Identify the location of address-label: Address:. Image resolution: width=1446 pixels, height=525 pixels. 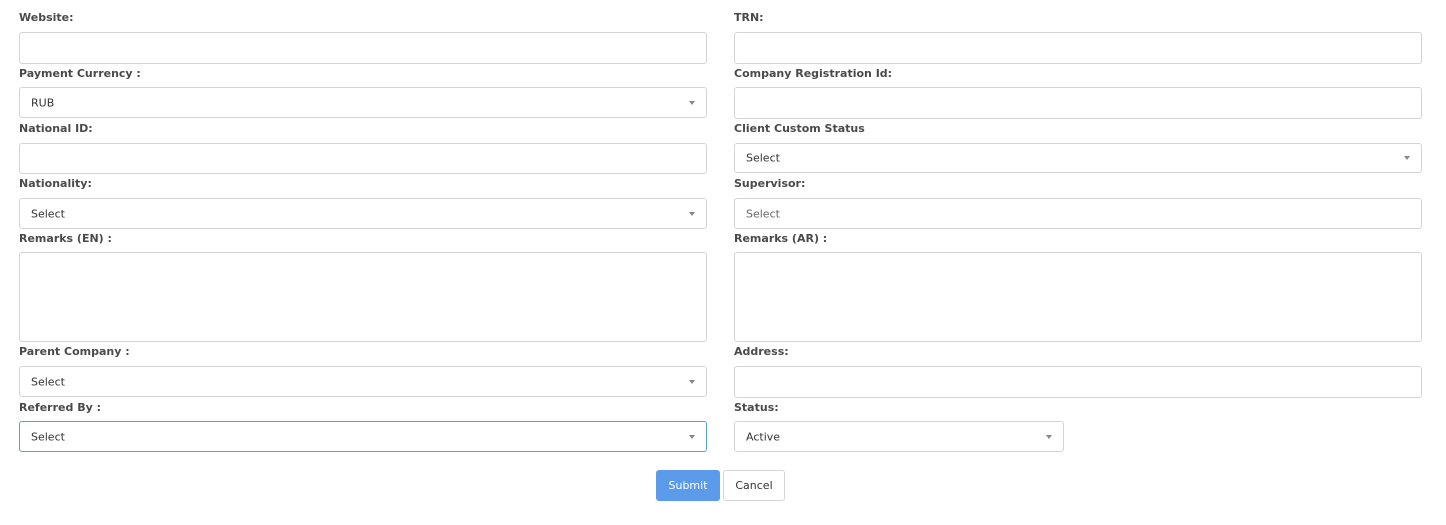
(761, 351).